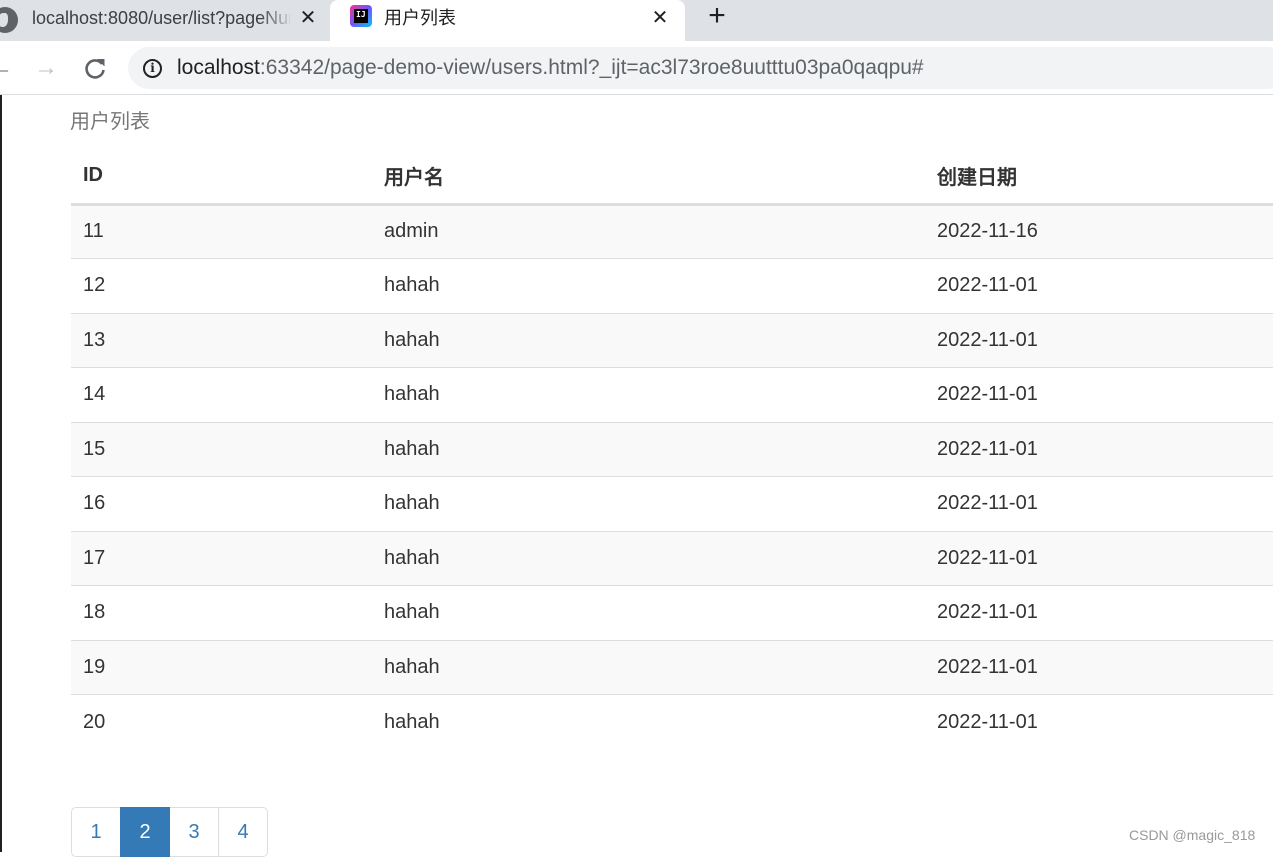 This screenshot has height=857, width=1273. I want to click on forward-arrow-icon: →, so click(46, 68).